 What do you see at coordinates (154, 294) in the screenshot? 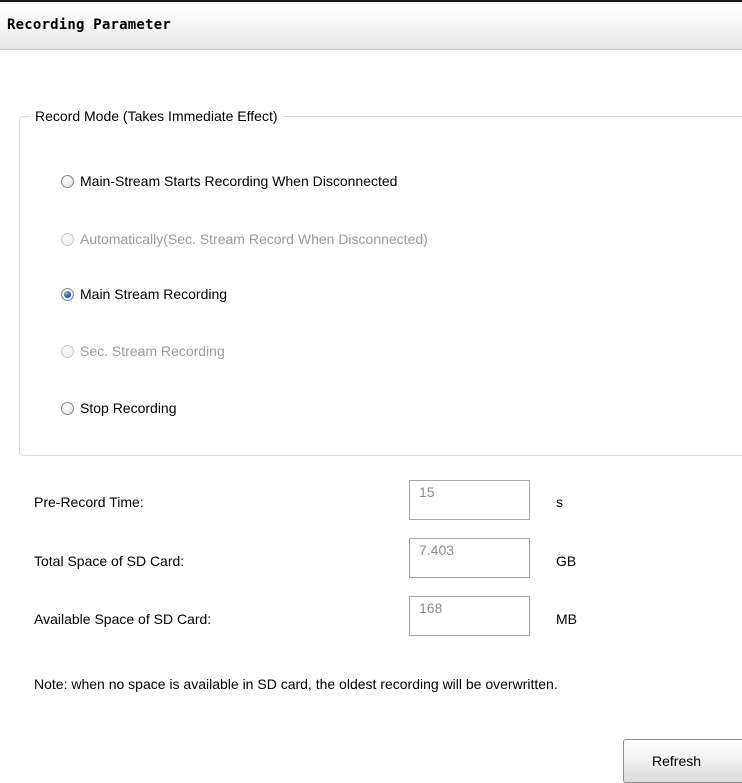
I see `radio-option-label: Main Stream Recording` at bounding box center [154, 294].